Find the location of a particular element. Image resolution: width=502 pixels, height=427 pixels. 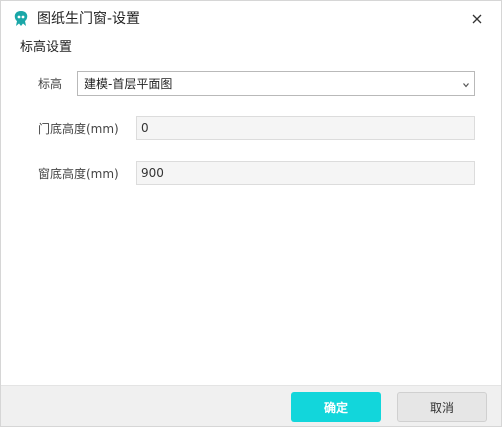

window-sill-input is located at coordinates (305, 173).